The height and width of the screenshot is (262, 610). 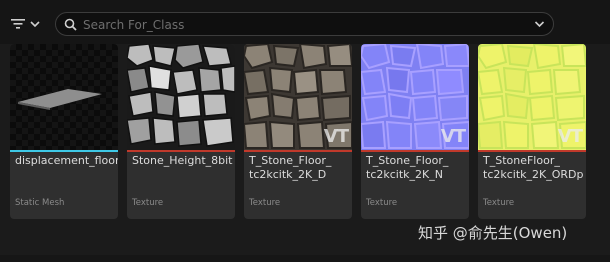 I want to click on watermark-text: 知乎 @俞先生(Owen), so click(x=493, y=233).